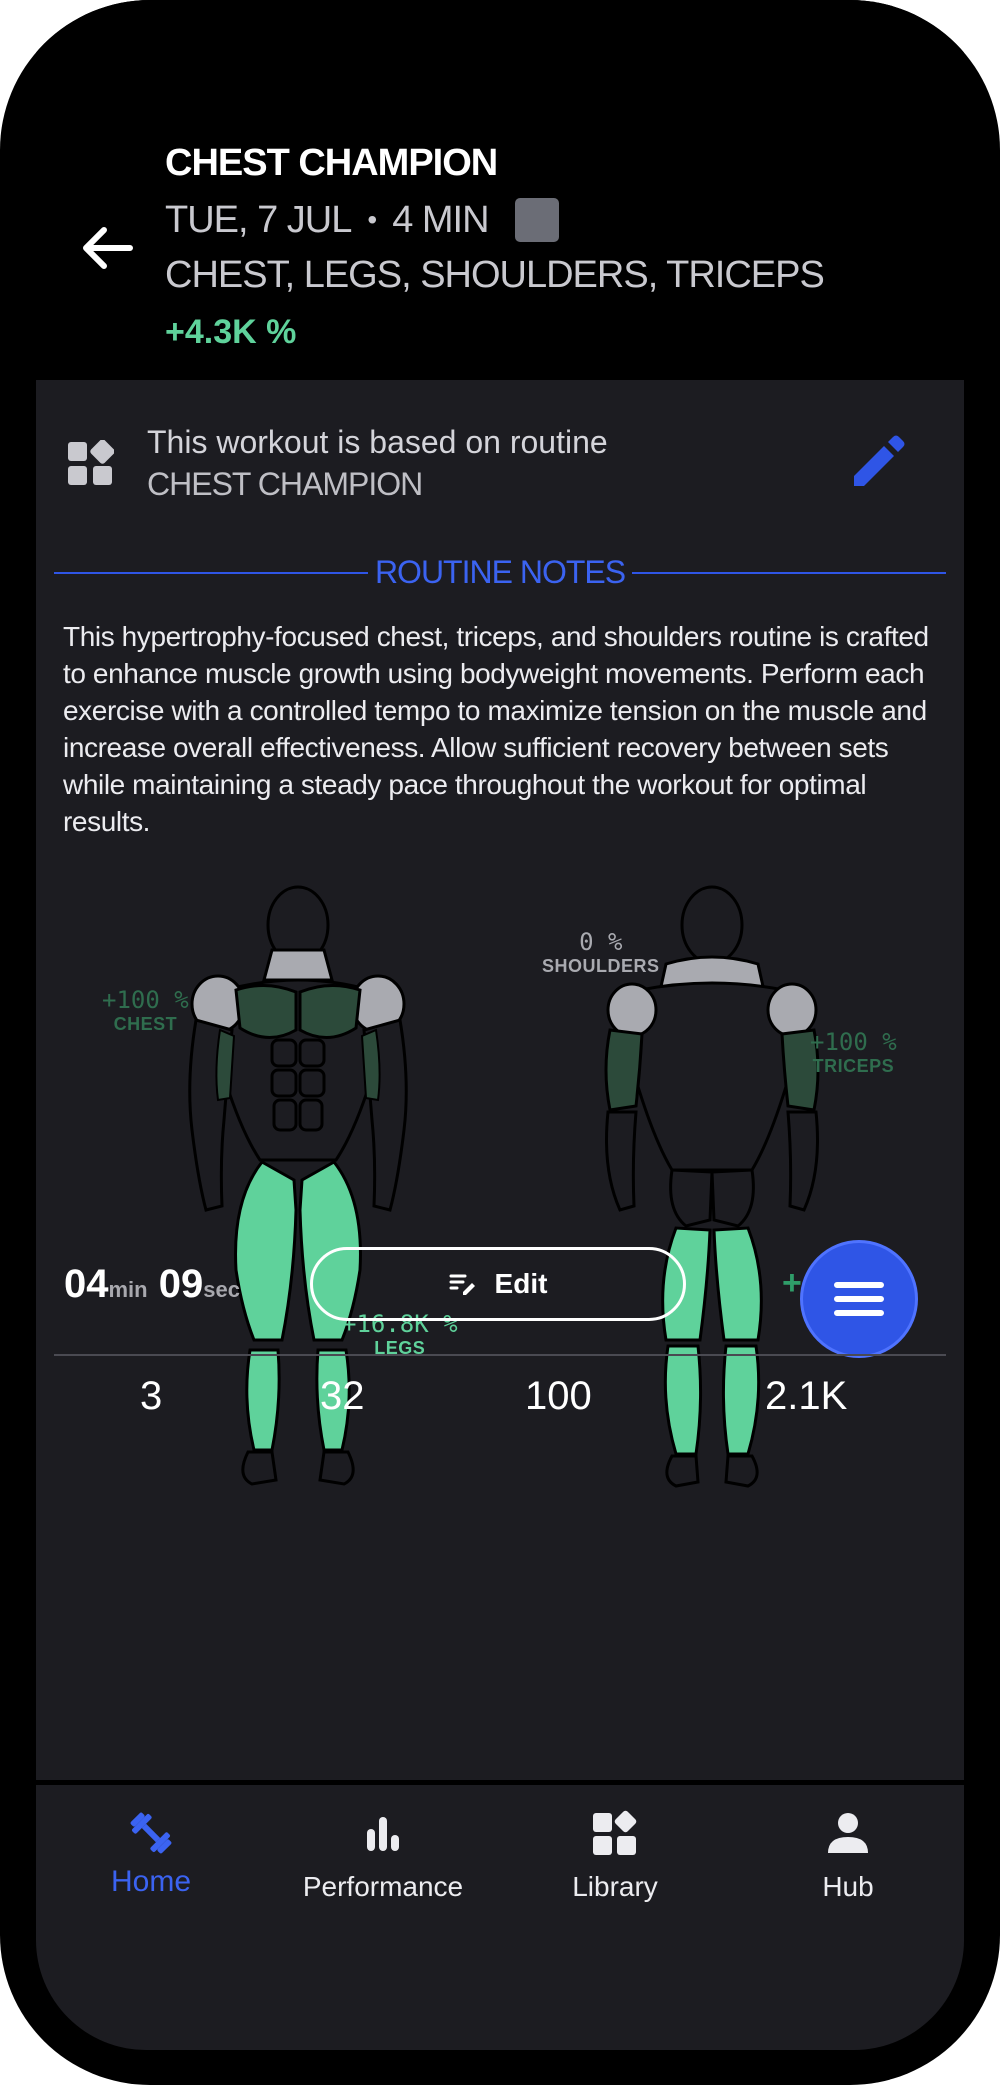 The width and height of the screenshot is (1000, 2085). What do you see at coordinates (601, 952) in the screenshot?
I see `shoulders-label: 0 % SHOULDERS` at bounding box center [601, 952].